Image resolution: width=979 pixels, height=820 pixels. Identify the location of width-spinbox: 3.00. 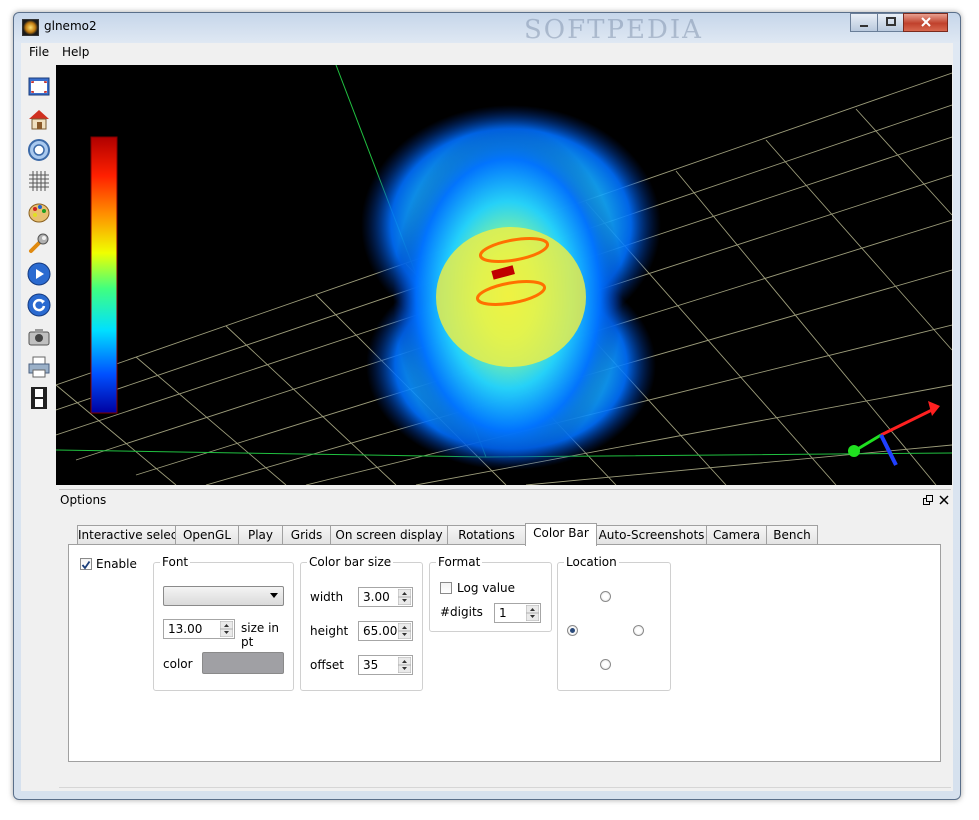
(385, 597).